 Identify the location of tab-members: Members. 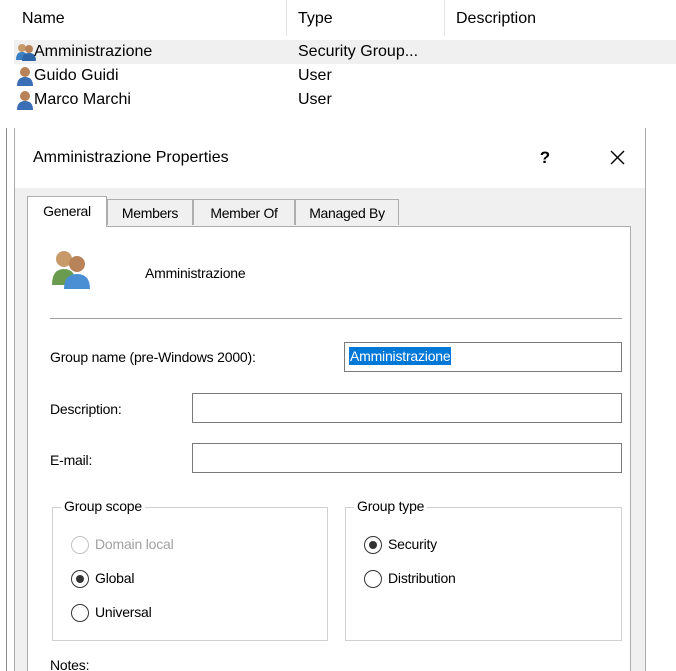
(150, 212).